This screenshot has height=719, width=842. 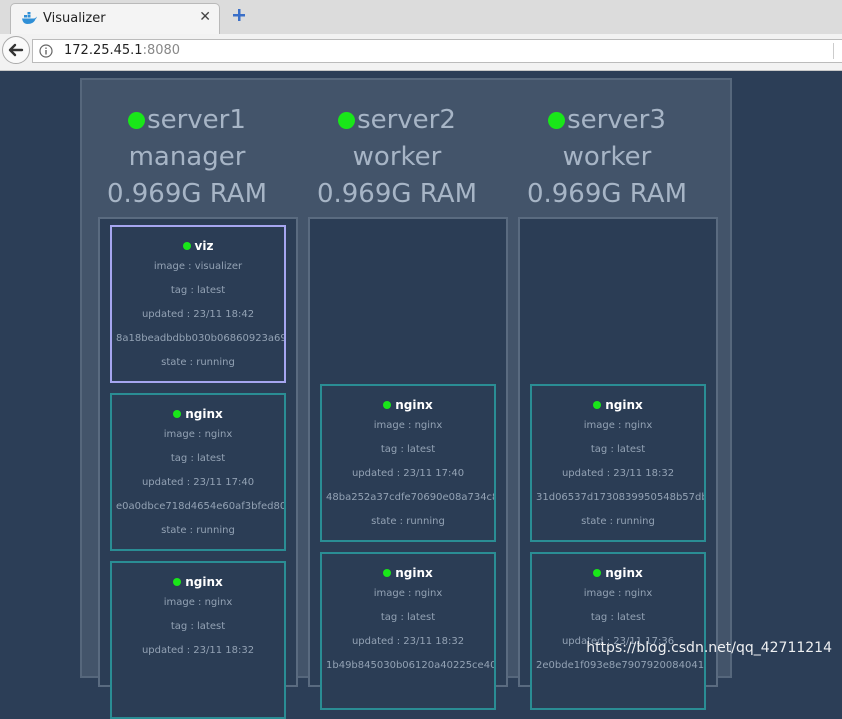 I want to click on url-bar: 172.25.45.1:8080, so click(x=437, y=51).